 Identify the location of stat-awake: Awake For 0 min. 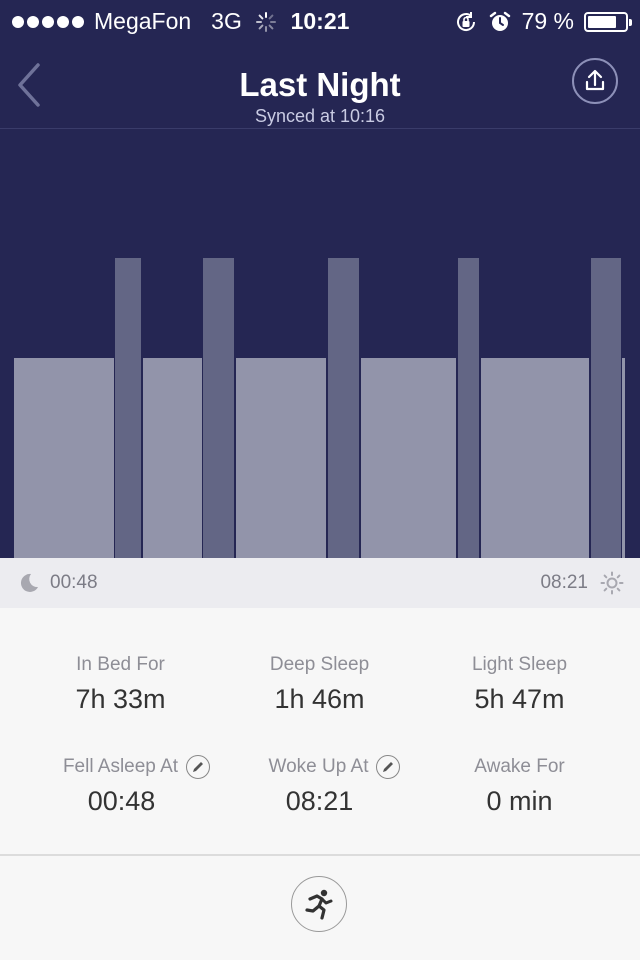
(519, 785).